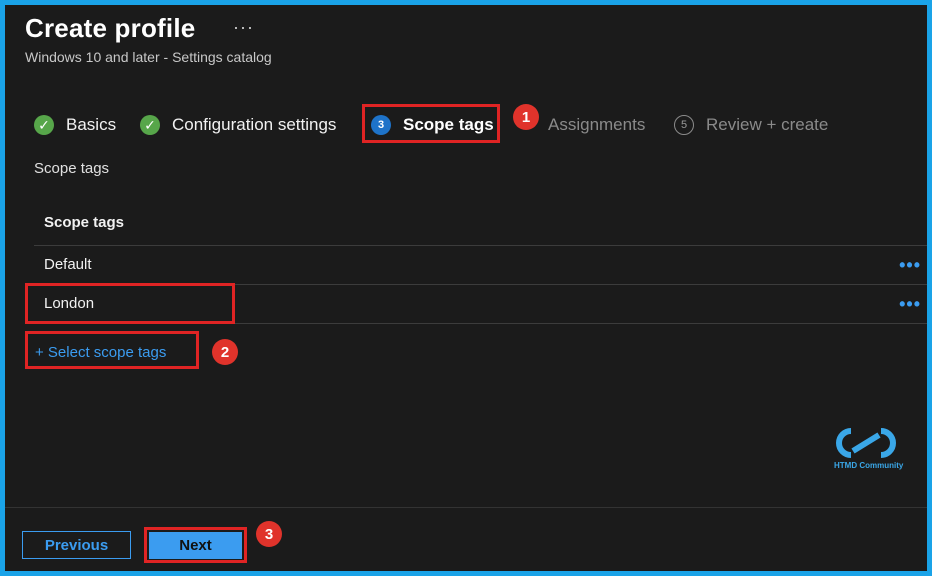 The width and height of the screenshot is (932, 576). Describe the element at coordinates (480, 265) in the screenshot. I see `table-row: Default •••` at that location.